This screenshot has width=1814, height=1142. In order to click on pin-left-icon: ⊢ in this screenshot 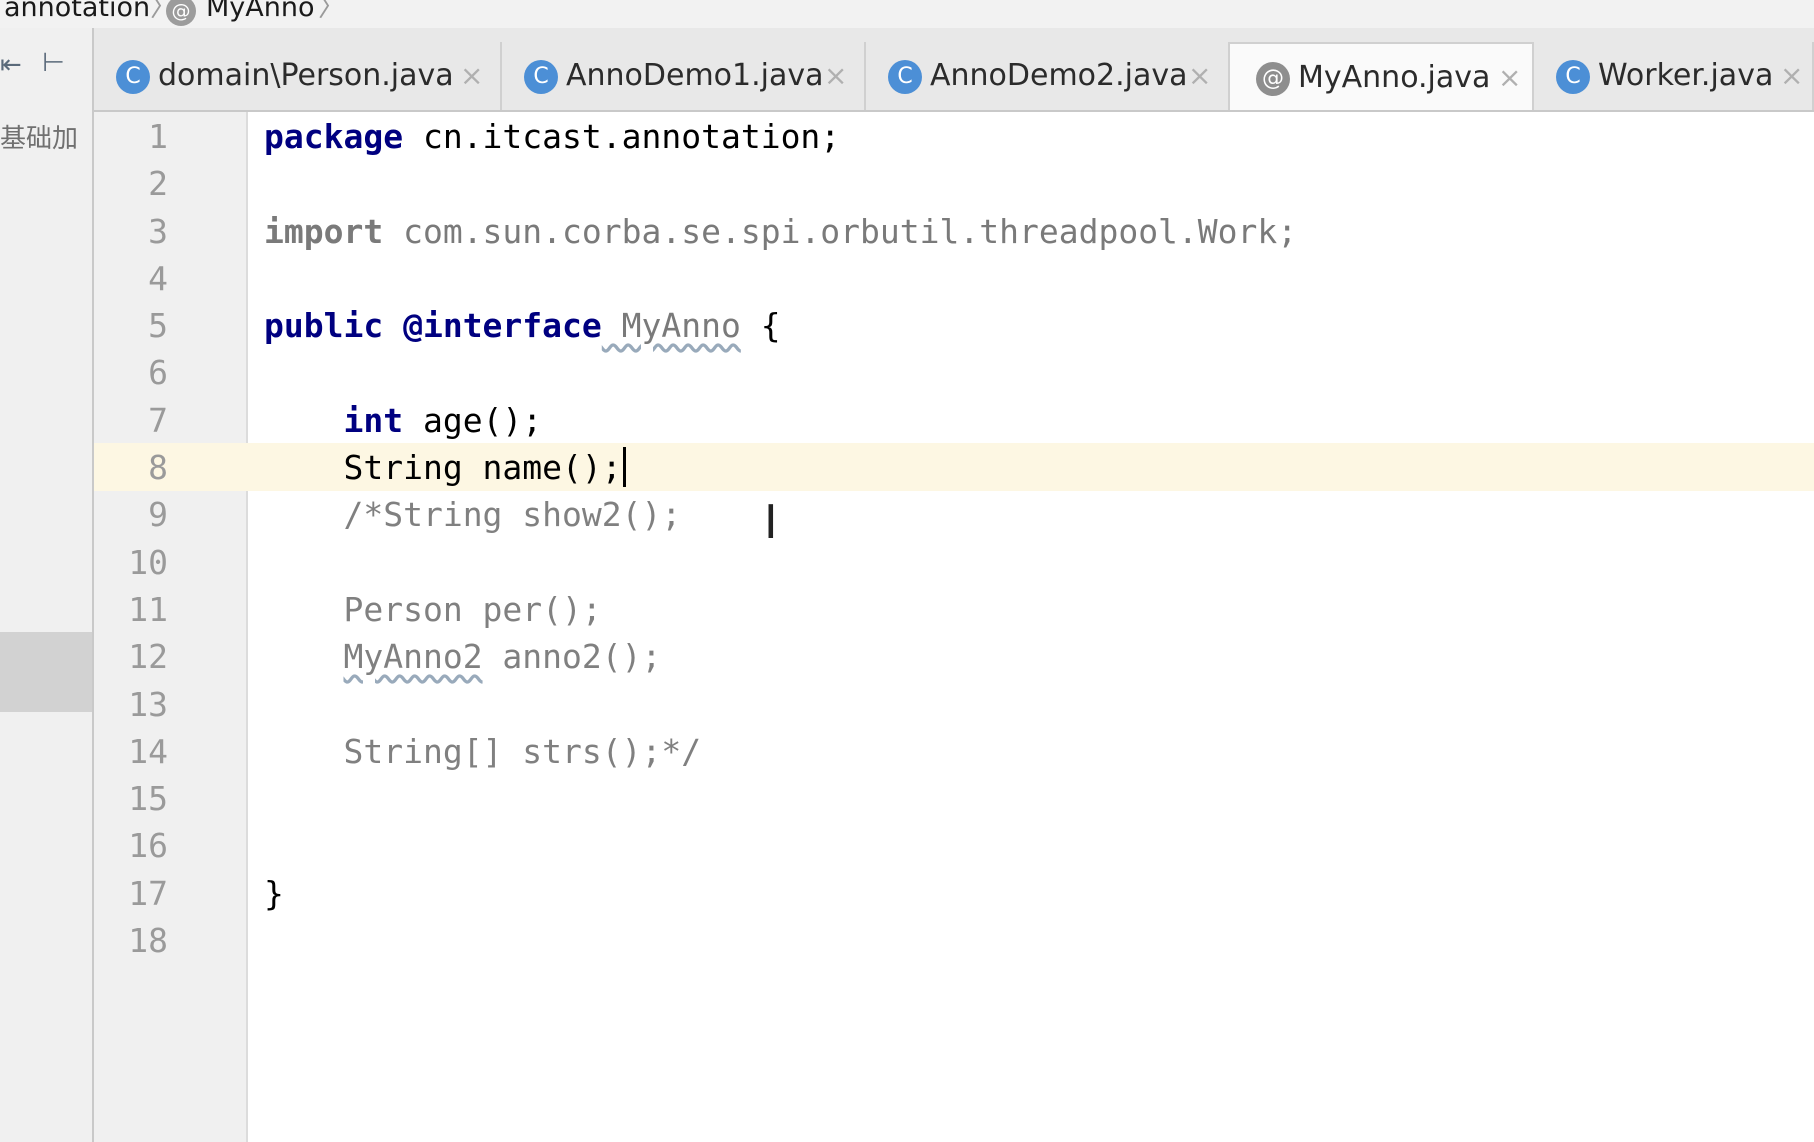, I will do `click(53, 63)`.